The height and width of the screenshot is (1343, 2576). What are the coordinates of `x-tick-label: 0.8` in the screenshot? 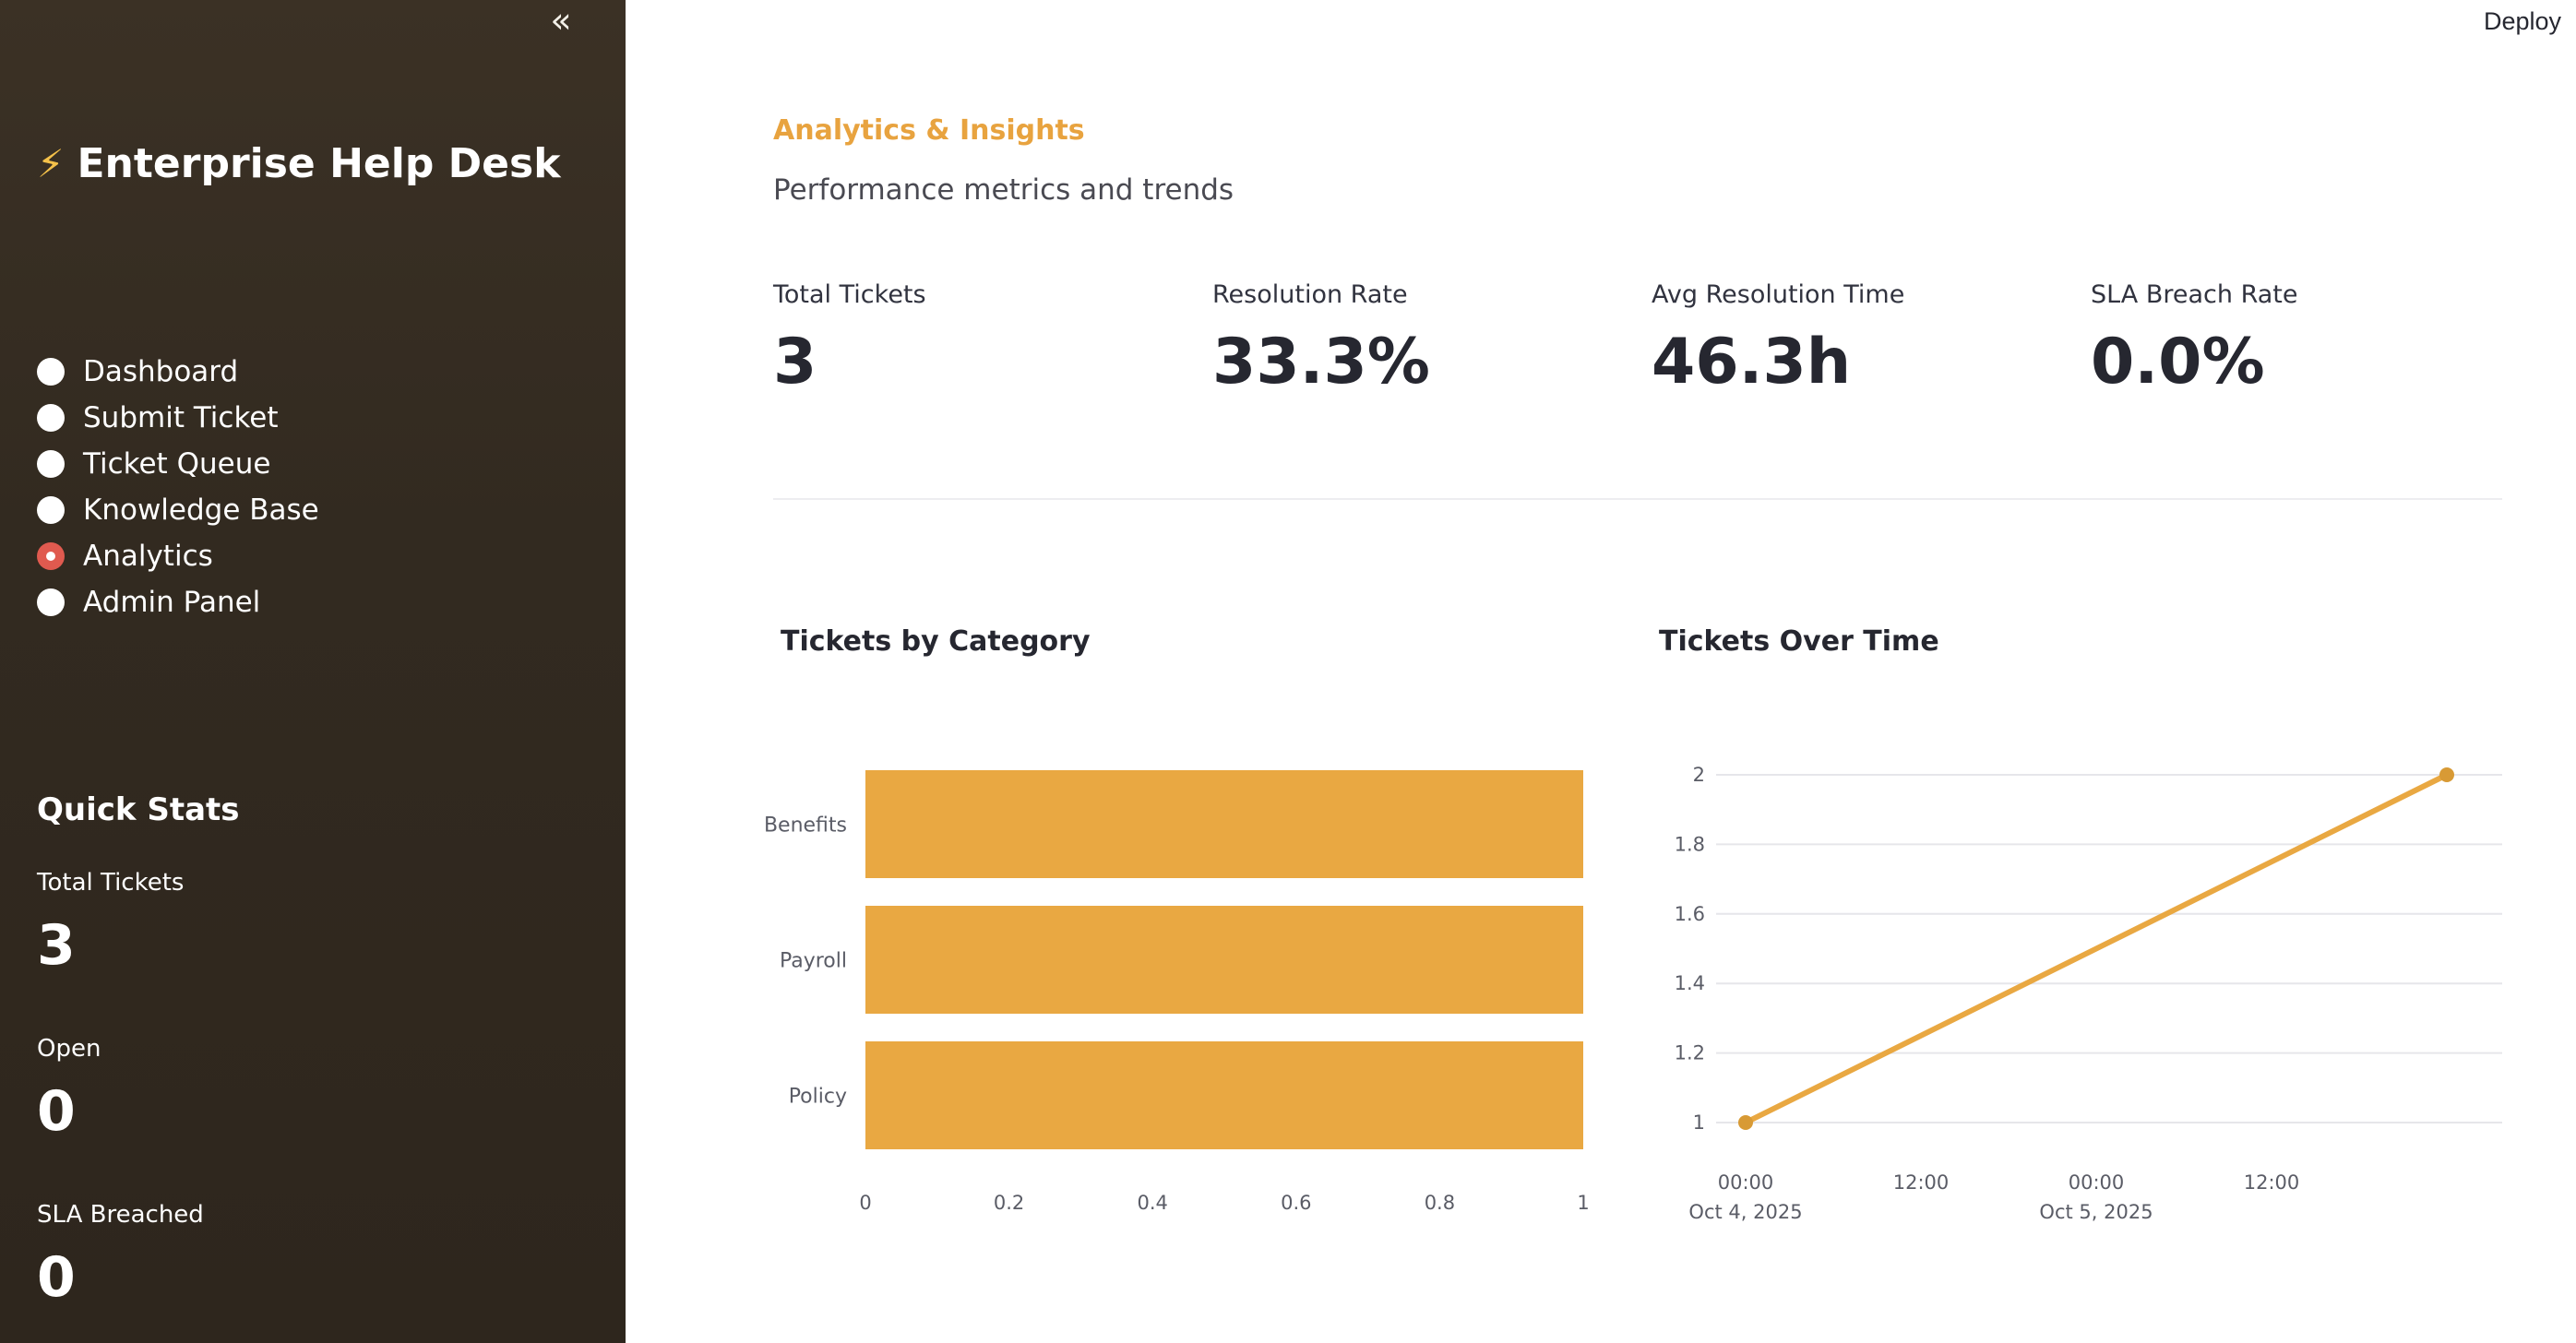 It's located at (1440, 1203).